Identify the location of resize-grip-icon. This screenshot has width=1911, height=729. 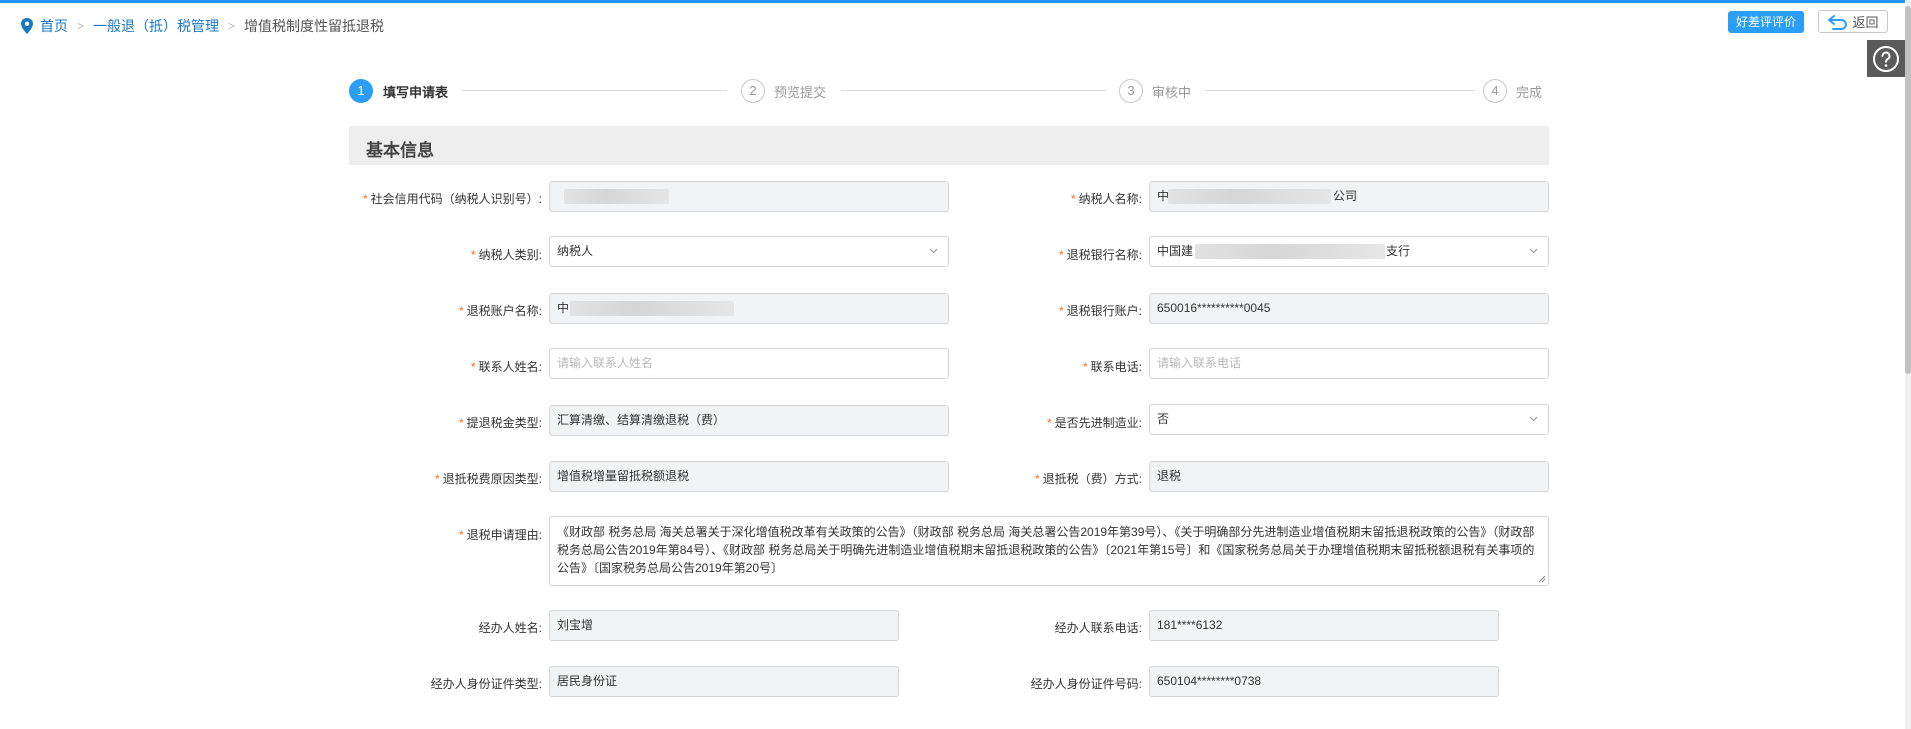
(1542, 579).